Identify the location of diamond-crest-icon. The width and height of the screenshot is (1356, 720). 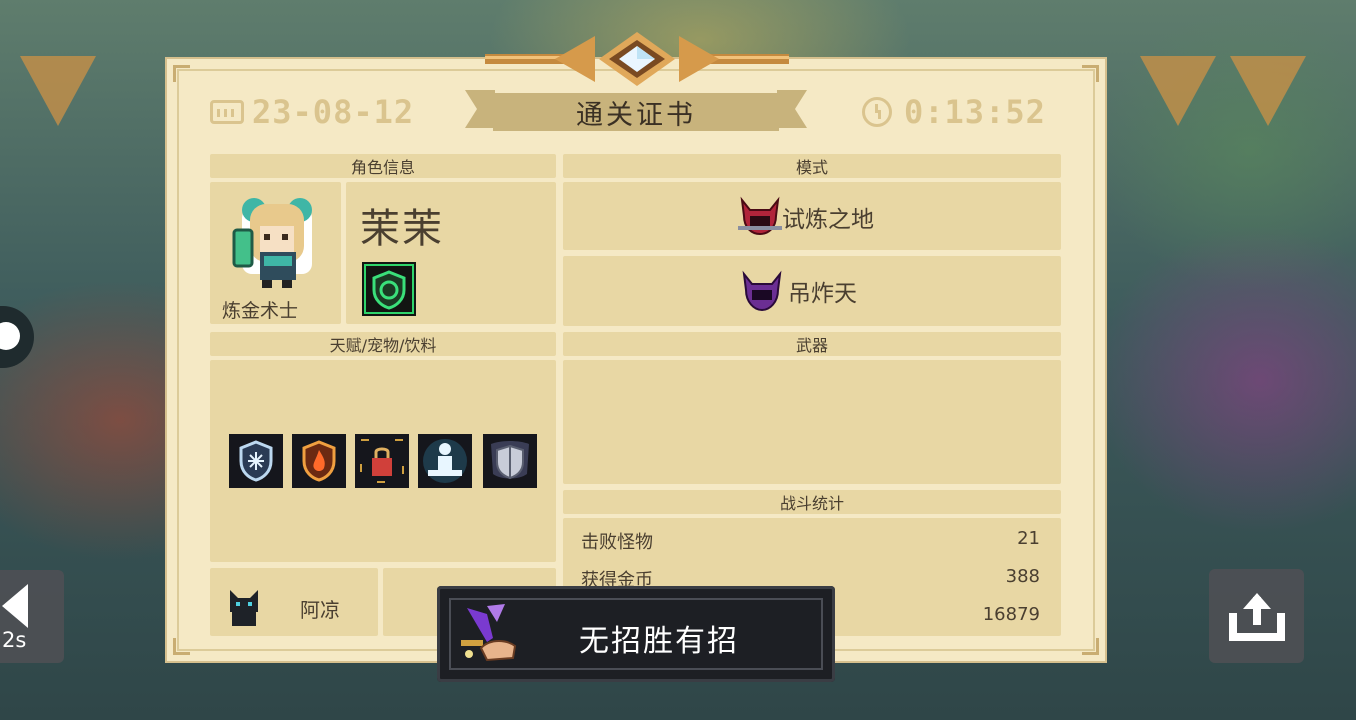
(637, 59).